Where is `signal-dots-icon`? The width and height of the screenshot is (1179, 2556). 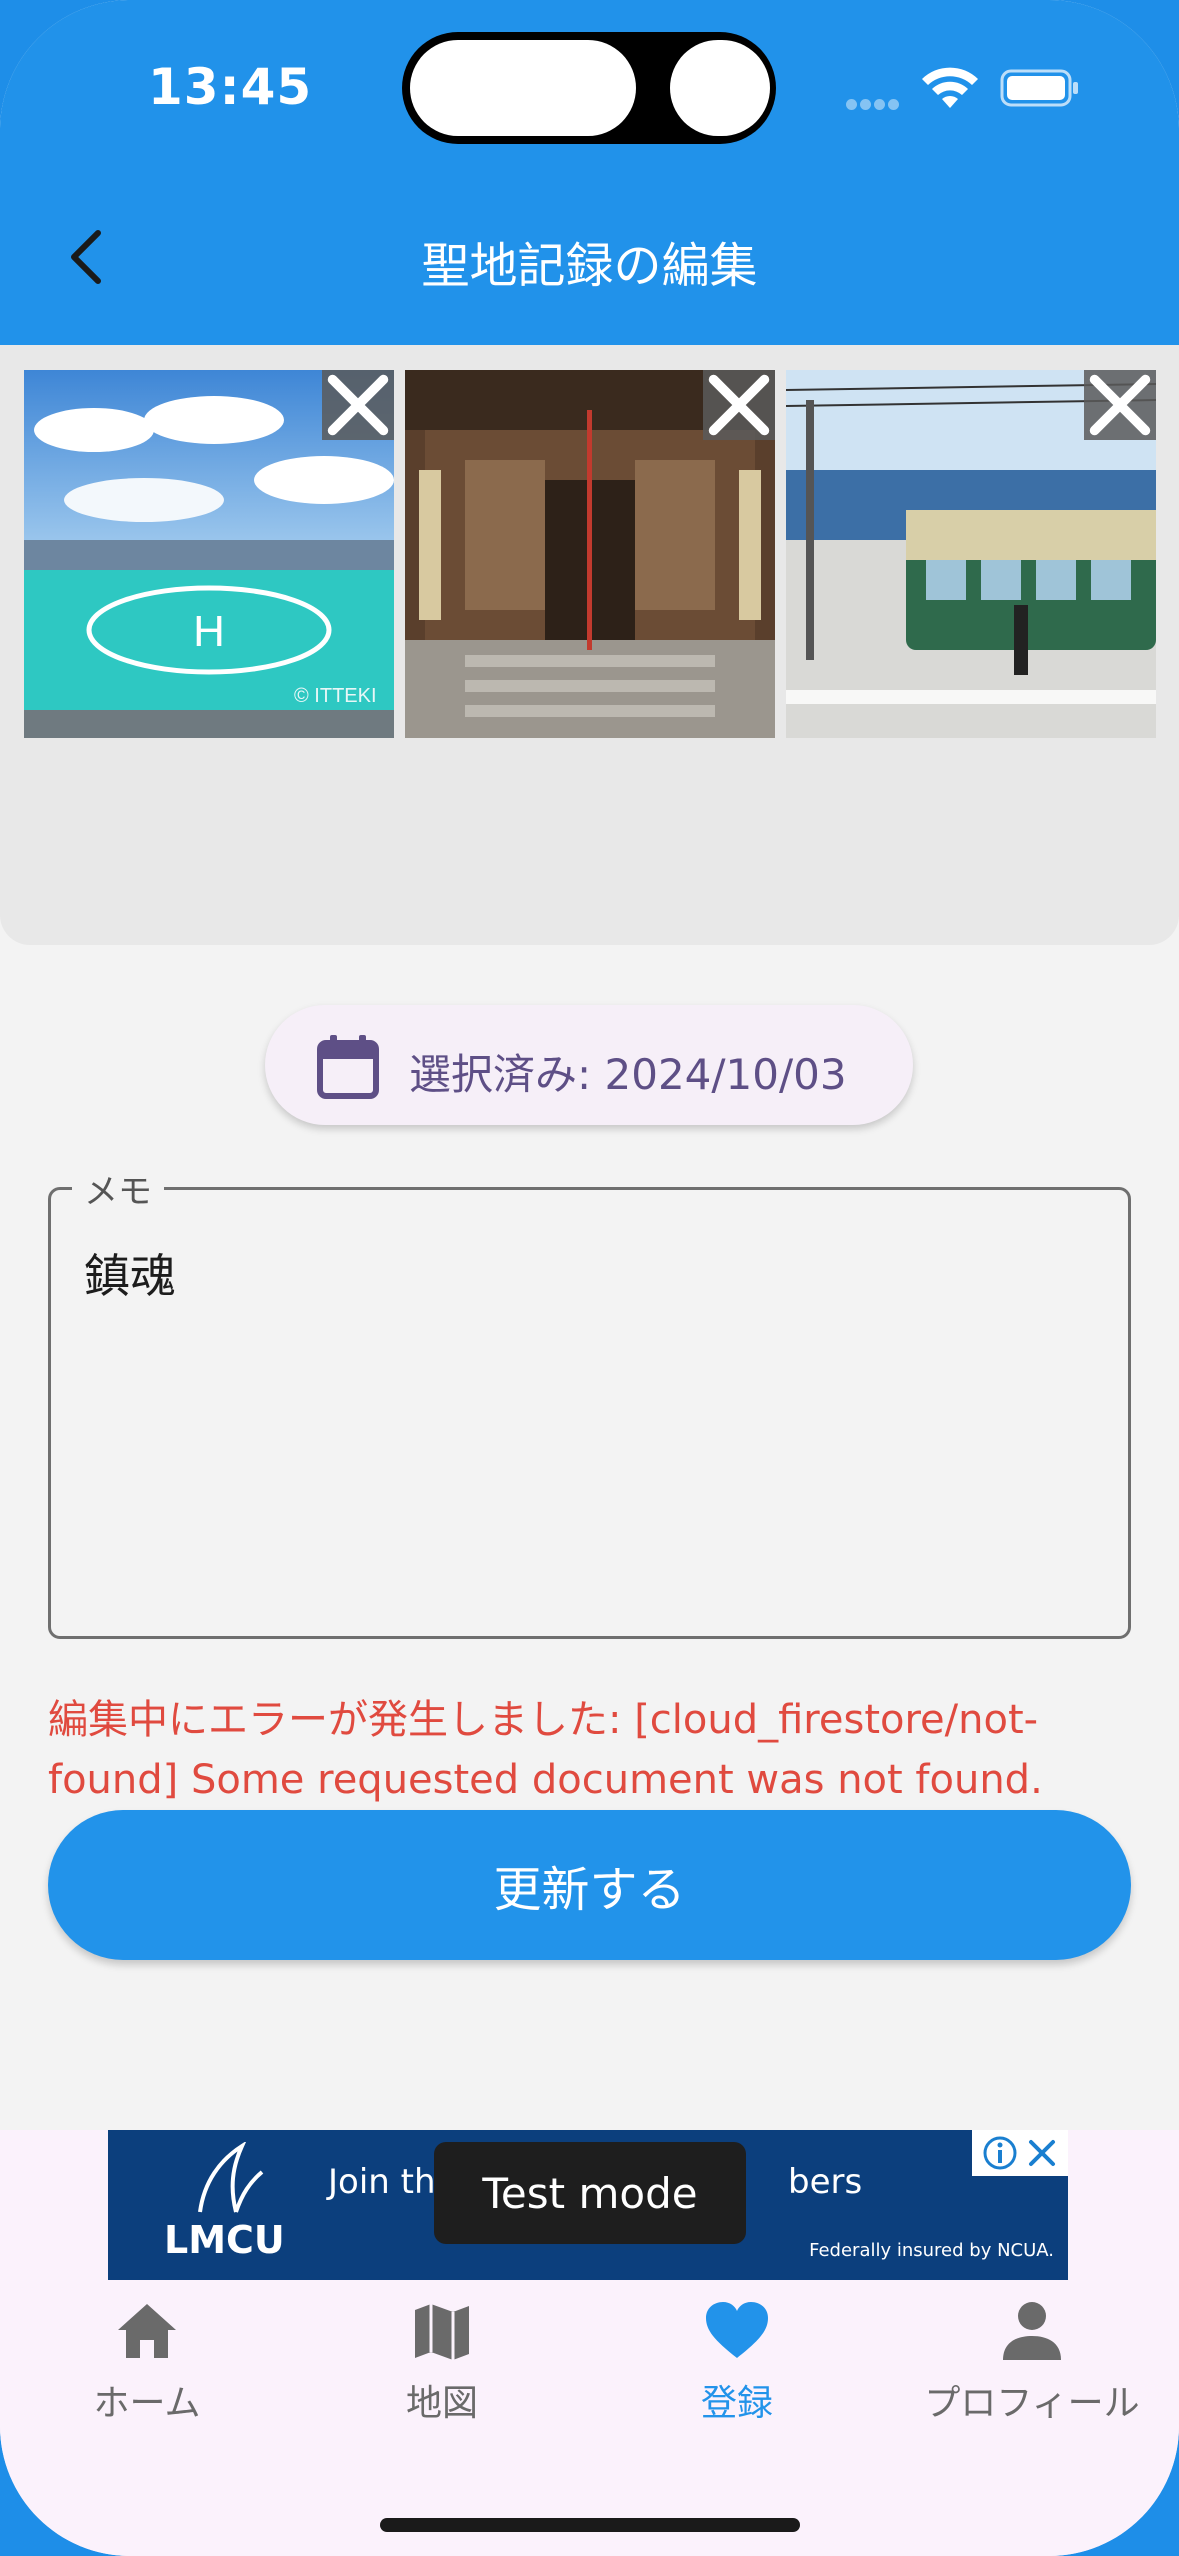 signal-dots-icon is located at coordinates (876, 102).